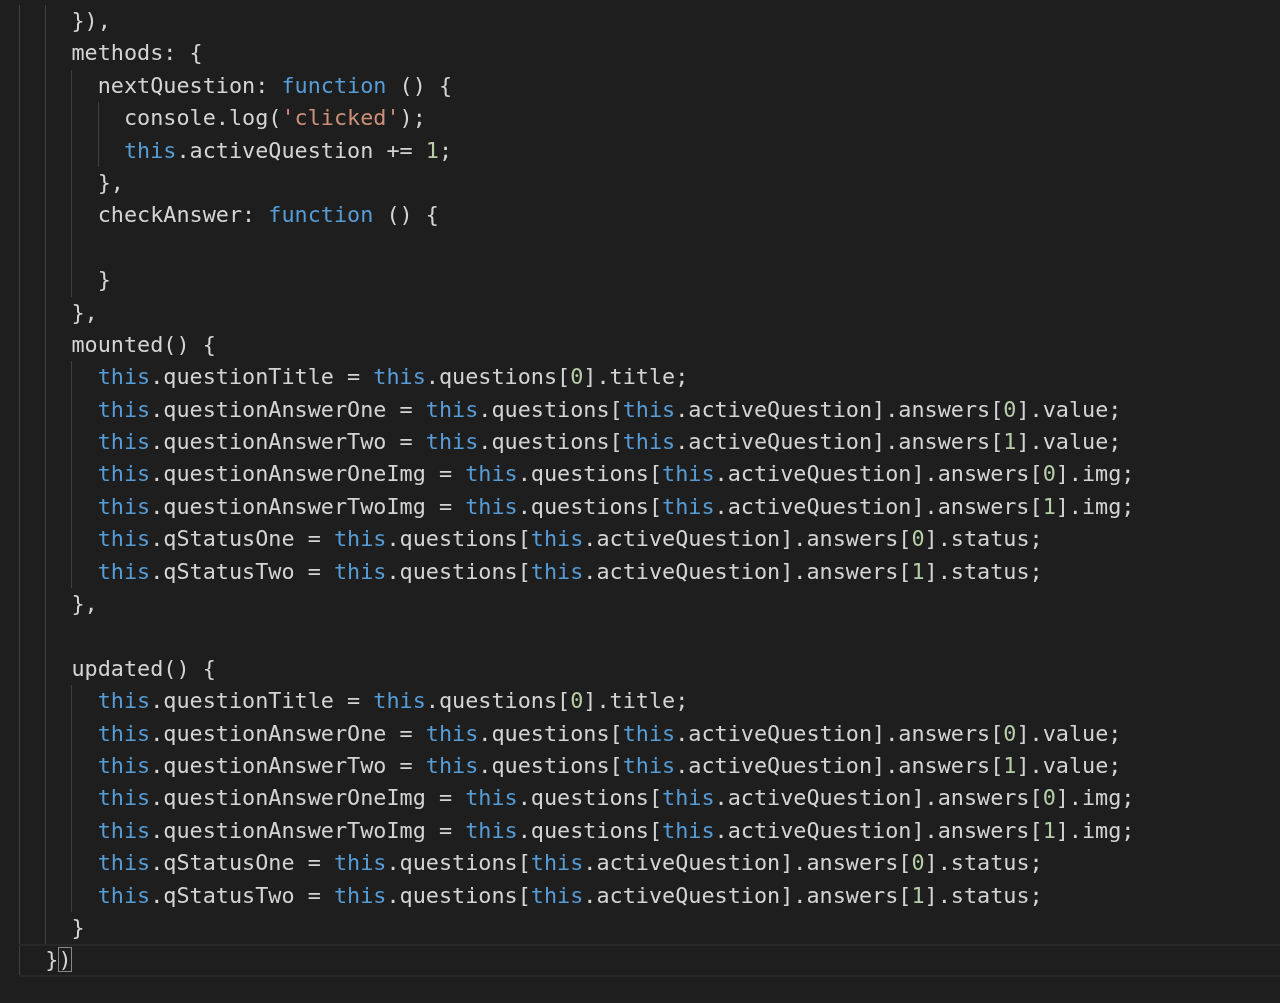 The width and height of the screenshot is (1280, 1003). What do you see at coordinates (143, 668) in the screenshot?
I see `code-line: updated() {` at bounding box center [143, 668].